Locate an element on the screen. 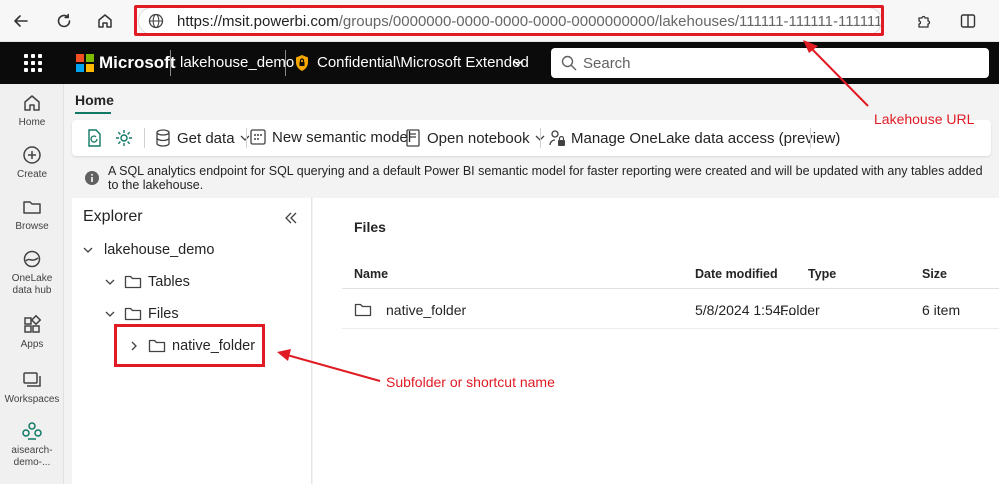  info-icon is located at coordinates (92, 178).